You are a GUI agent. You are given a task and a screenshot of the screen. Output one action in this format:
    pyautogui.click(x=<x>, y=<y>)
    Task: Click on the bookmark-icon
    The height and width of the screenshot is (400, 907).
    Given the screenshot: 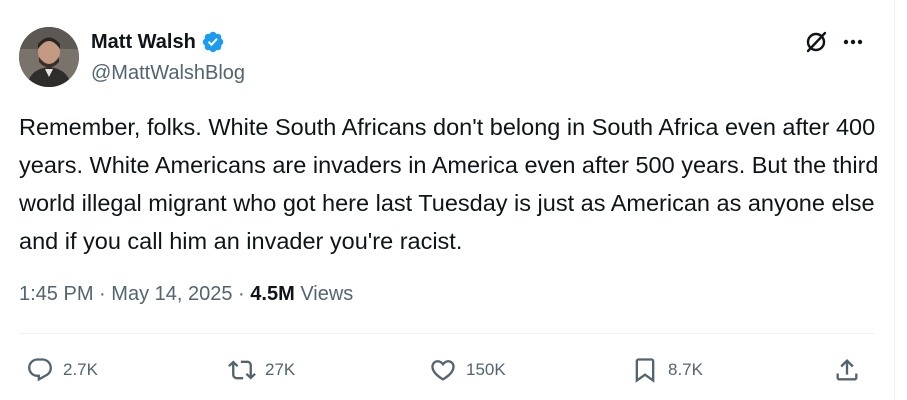 What is the action you would take?
    pyautogui.click(x=645, y=370)
    